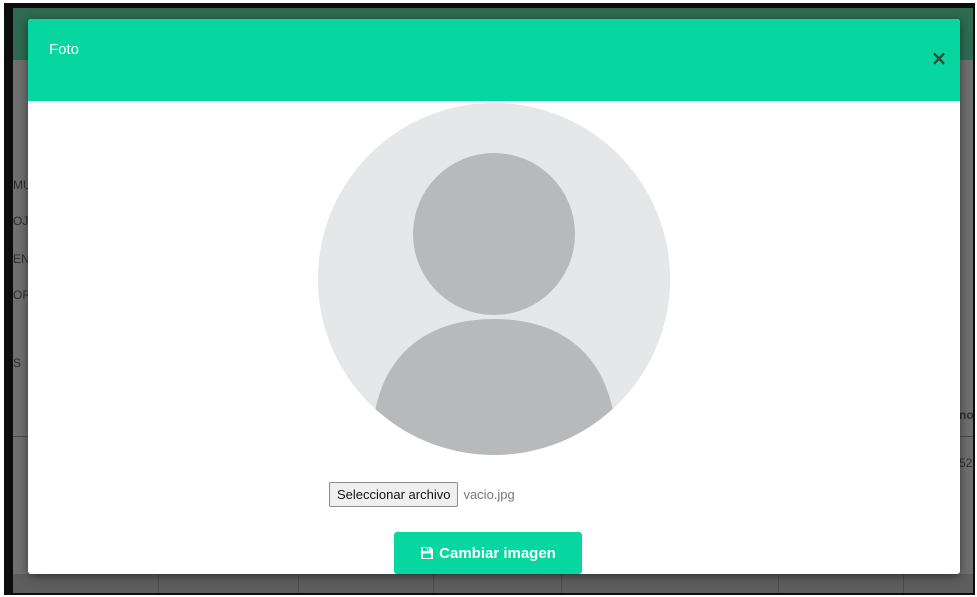  I want to click on background-footer, so click(493, 583).